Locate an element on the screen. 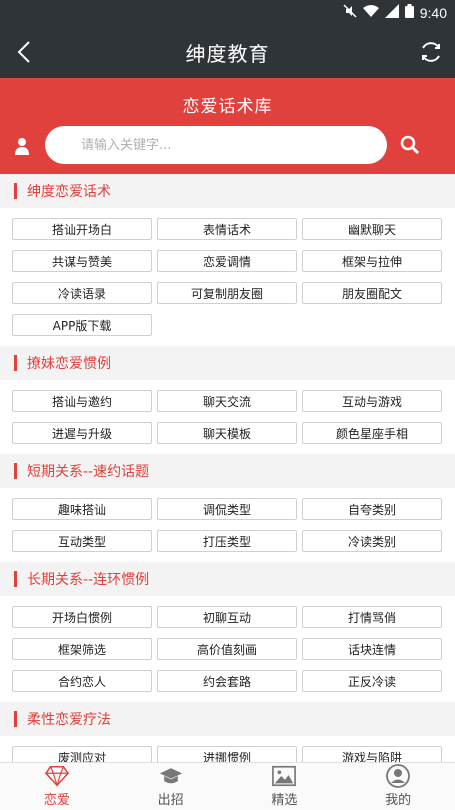 The width and height of the screenshot is (455, 810). topic-tag-button: 初聊互动 is located at coordinates (227, 617).